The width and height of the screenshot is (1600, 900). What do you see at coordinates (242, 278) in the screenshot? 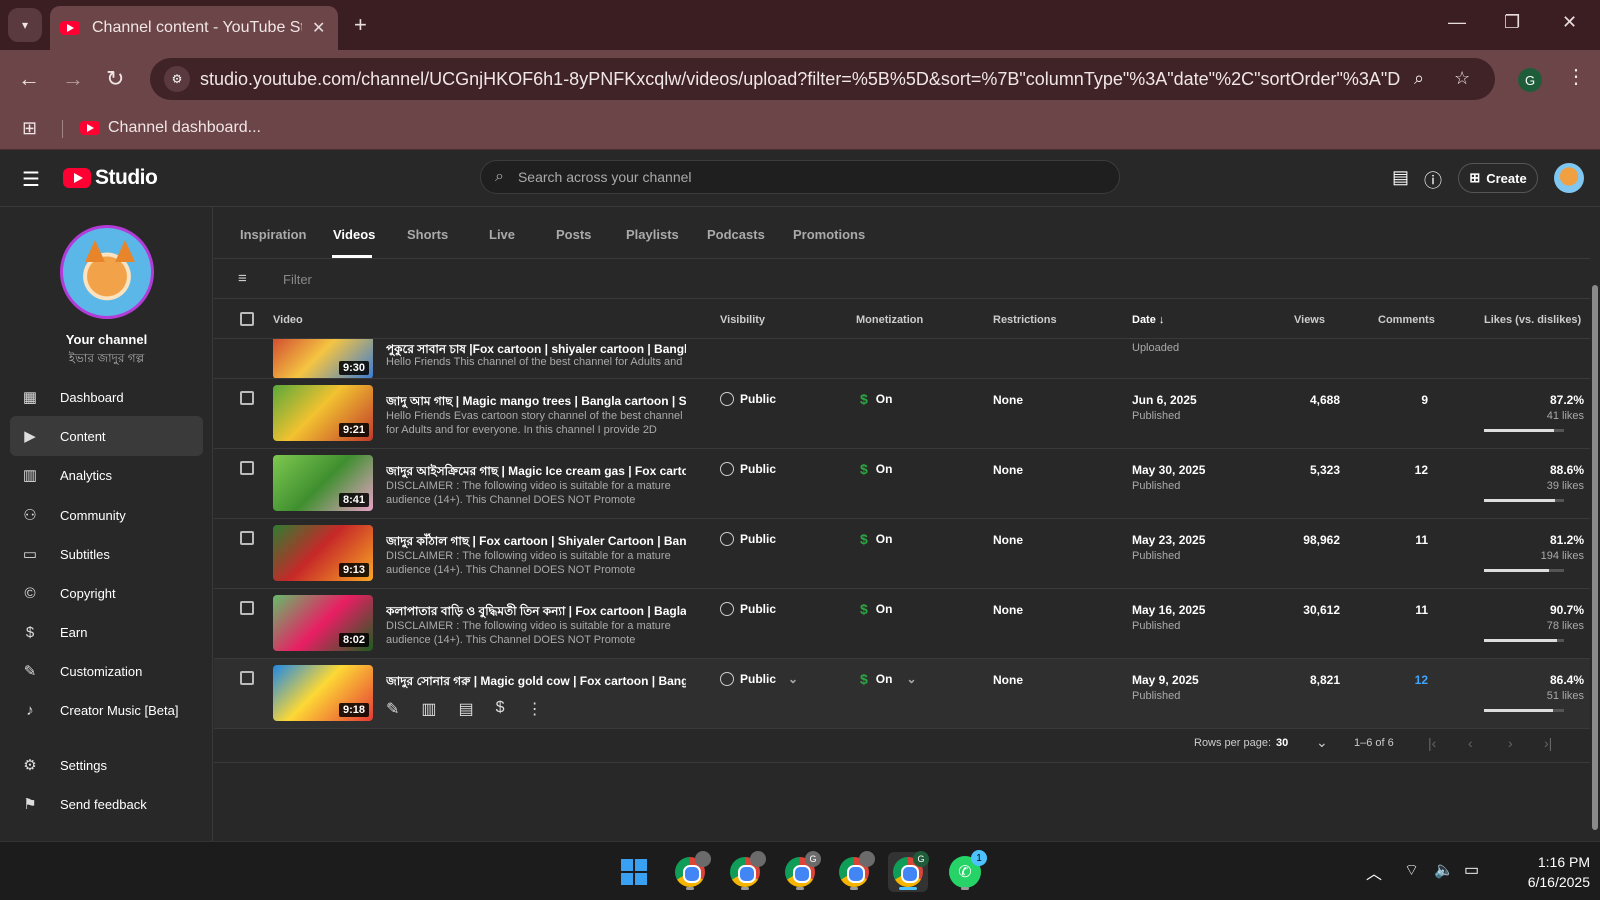
I see `filter-icon: ≡` at bounding box center [242, 278].